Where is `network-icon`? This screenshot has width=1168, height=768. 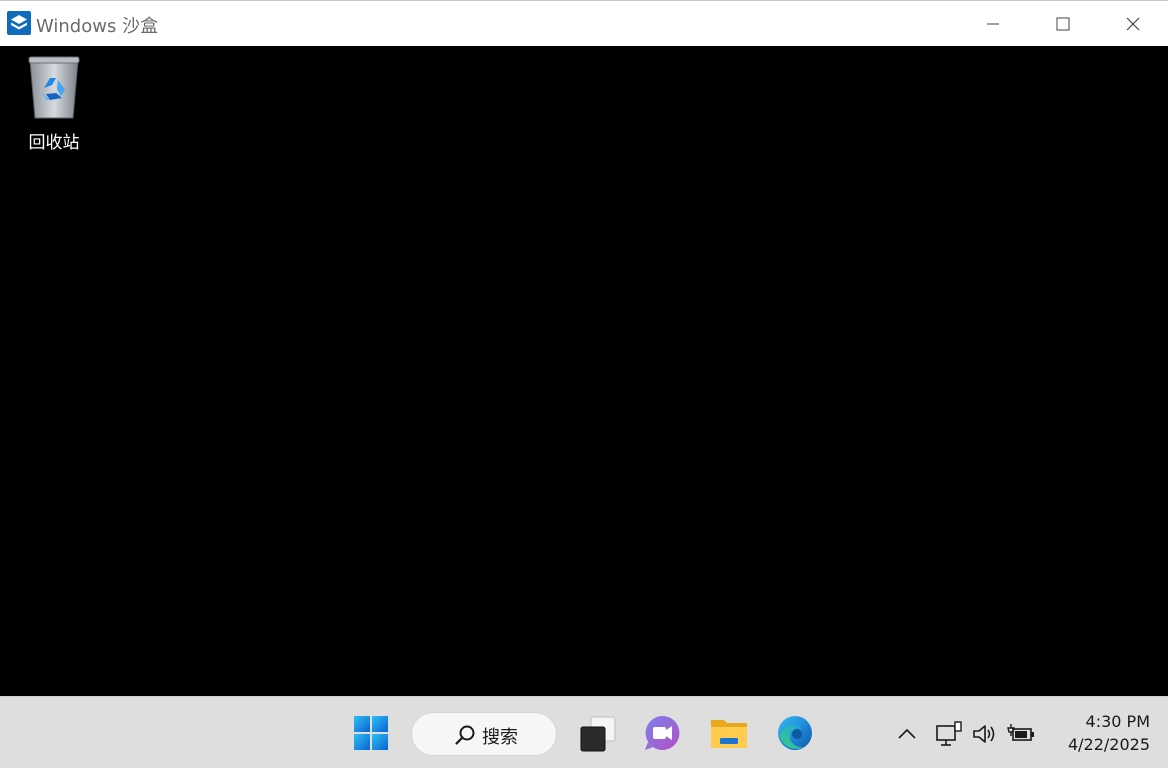 network-icon is located at coordinates (949, 733).